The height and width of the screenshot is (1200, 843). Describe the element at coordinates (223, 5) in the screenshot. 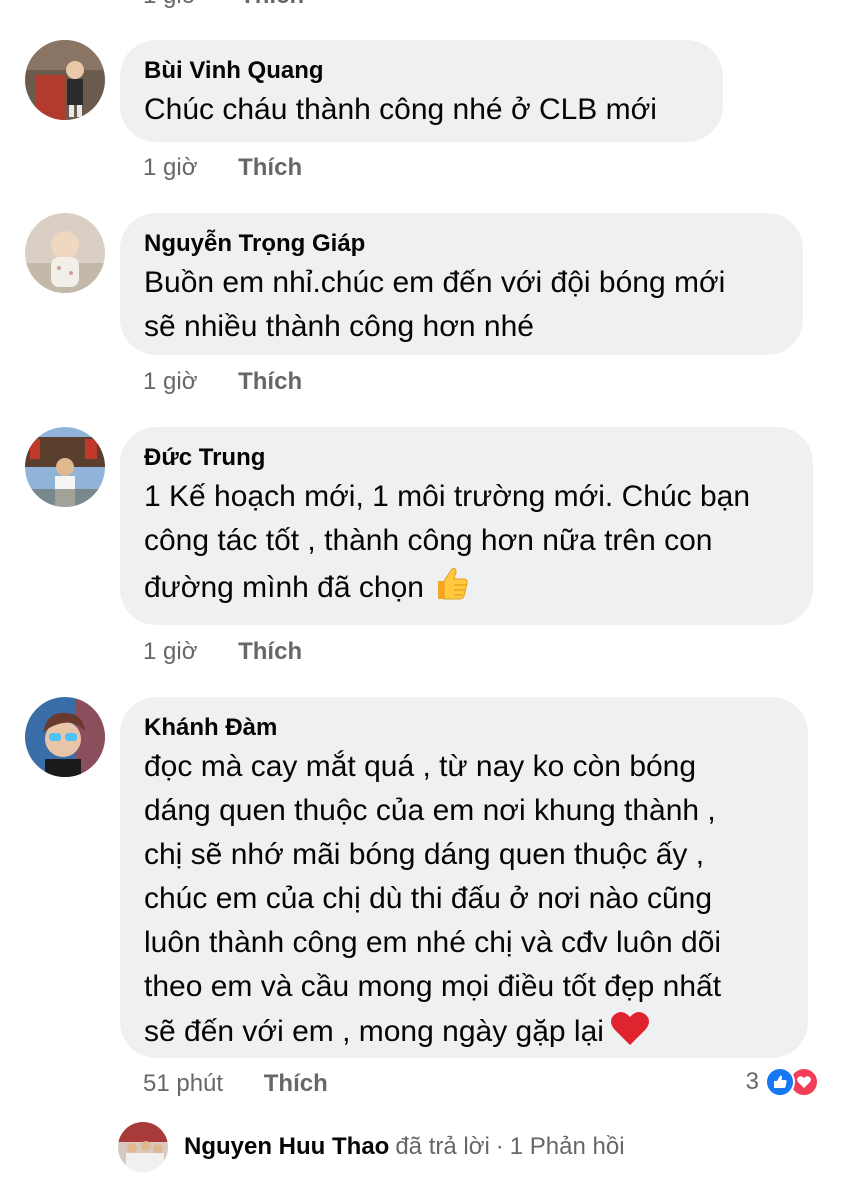

I see `previous-comment-meta: 1 giờ Thích` at that location.